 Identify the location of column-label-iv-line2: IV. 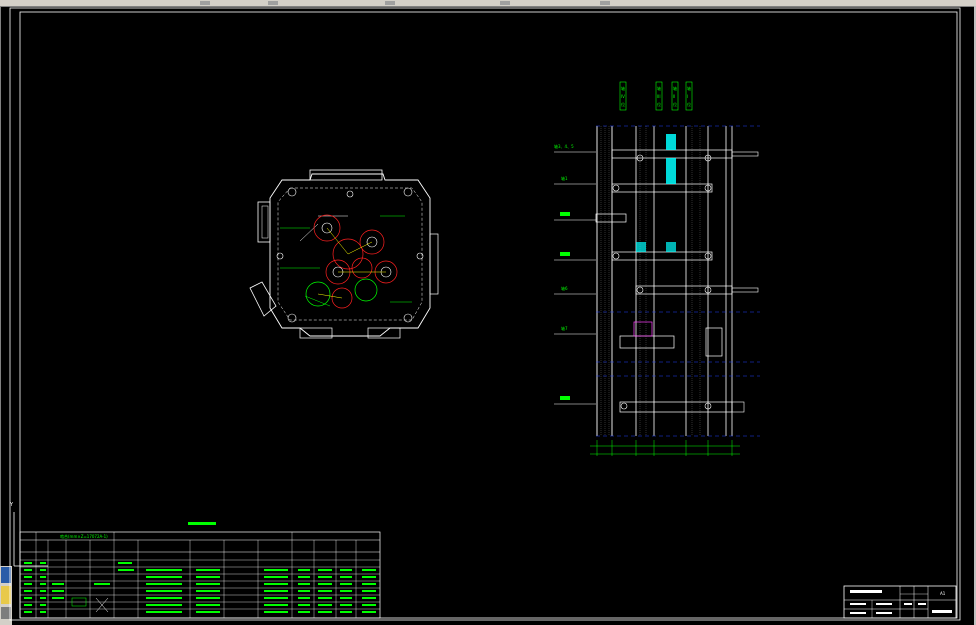
(623, 96).